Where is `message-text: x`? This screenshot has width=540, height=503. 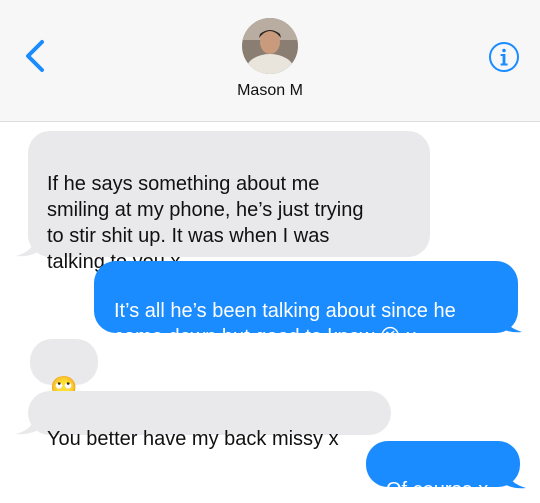 message-text: x is located at coordinates (408, 337).